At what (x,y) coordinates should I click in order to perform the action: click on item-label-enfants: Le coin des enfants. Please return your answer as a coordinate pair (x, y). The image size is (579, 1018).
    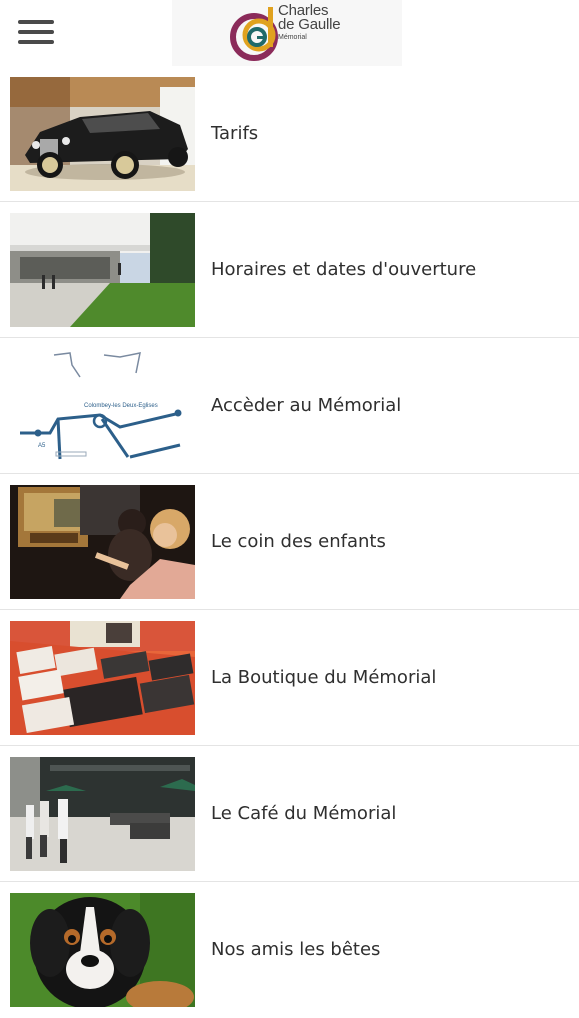
    Looking at the image, I should click on (298, 541).